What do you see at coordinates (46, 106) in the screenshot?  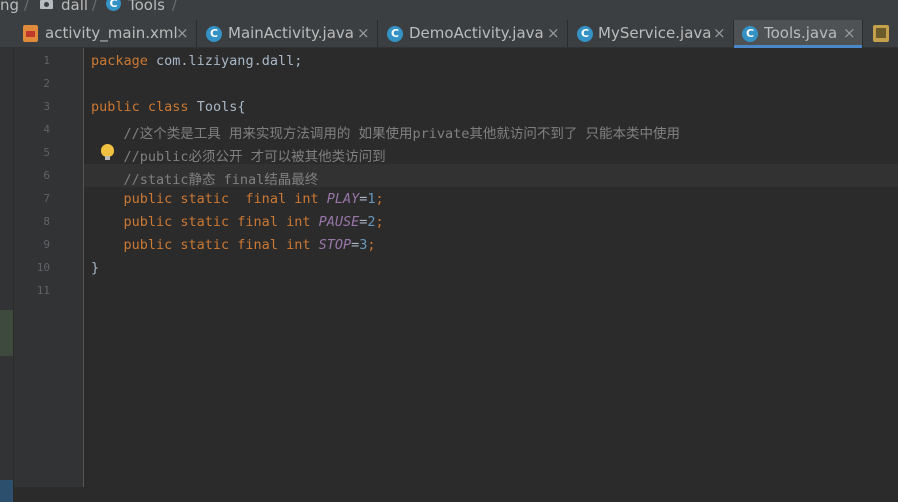 I see `line-number: 3` at bounding box center [46, 106].